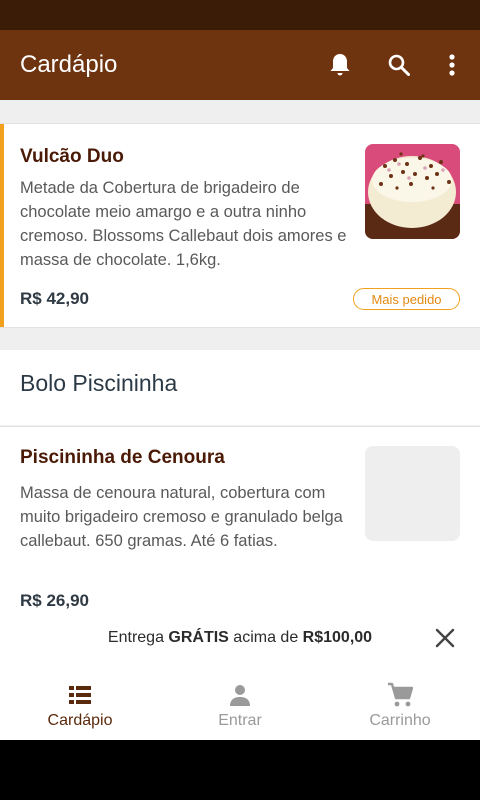 Image resolution: width=480 pixels, height=800 pixels. I want to click on close-icon, so click(445, 638).